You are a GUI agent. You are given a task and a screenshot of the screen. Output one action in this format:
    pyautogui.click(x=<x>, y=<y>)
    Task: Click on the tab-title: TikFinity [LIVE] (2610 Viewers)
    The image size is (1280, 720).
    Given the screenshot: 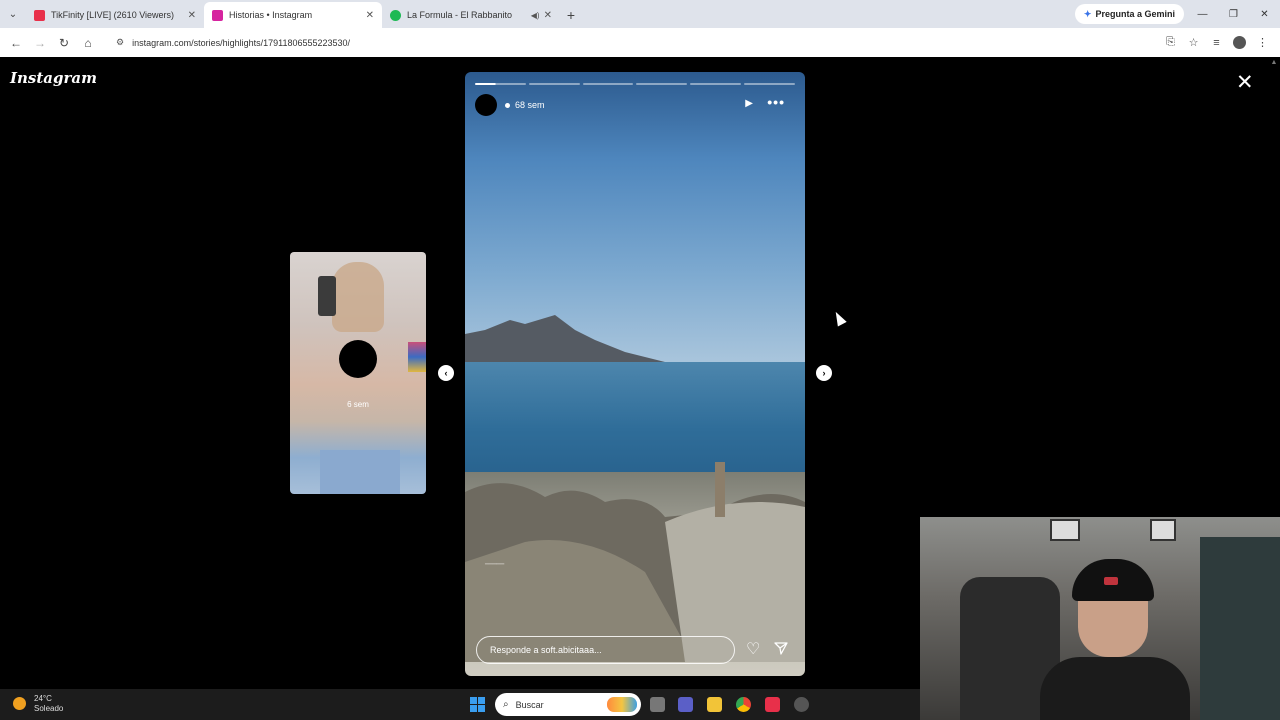 What is the action you would take?
    pyautogui.click(x=113, y=15)
    